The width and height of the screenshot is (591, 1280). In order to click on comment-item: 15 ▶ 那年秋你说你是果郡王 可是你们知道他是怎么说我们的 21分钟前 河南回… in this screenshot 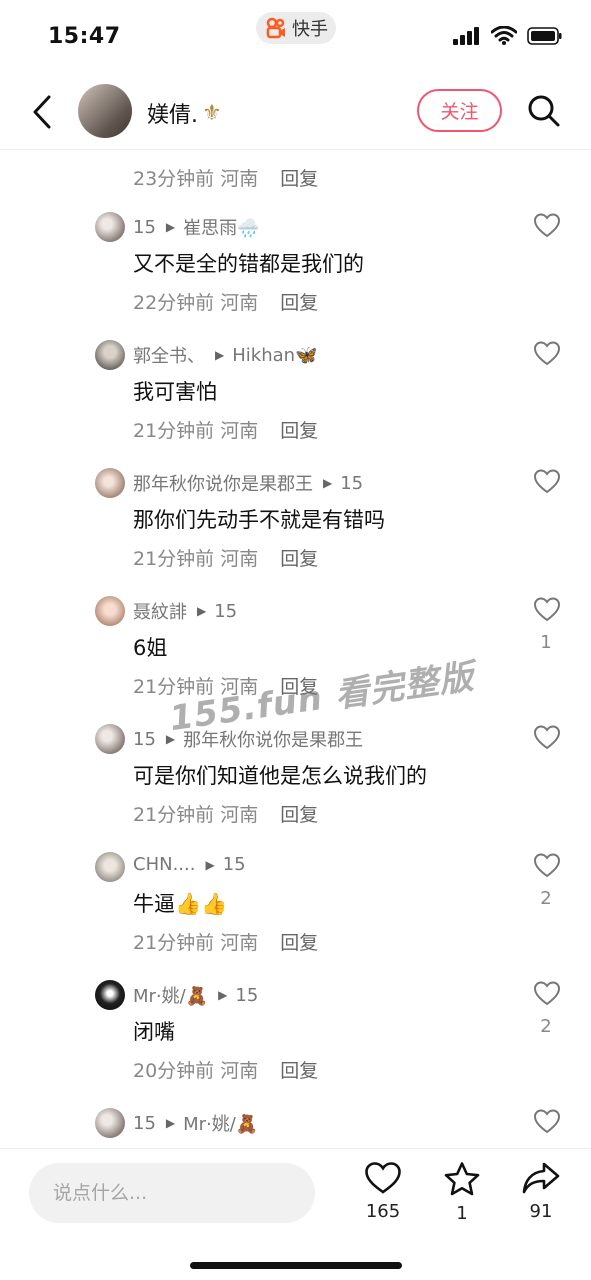, I will do `click(295, 788)`.